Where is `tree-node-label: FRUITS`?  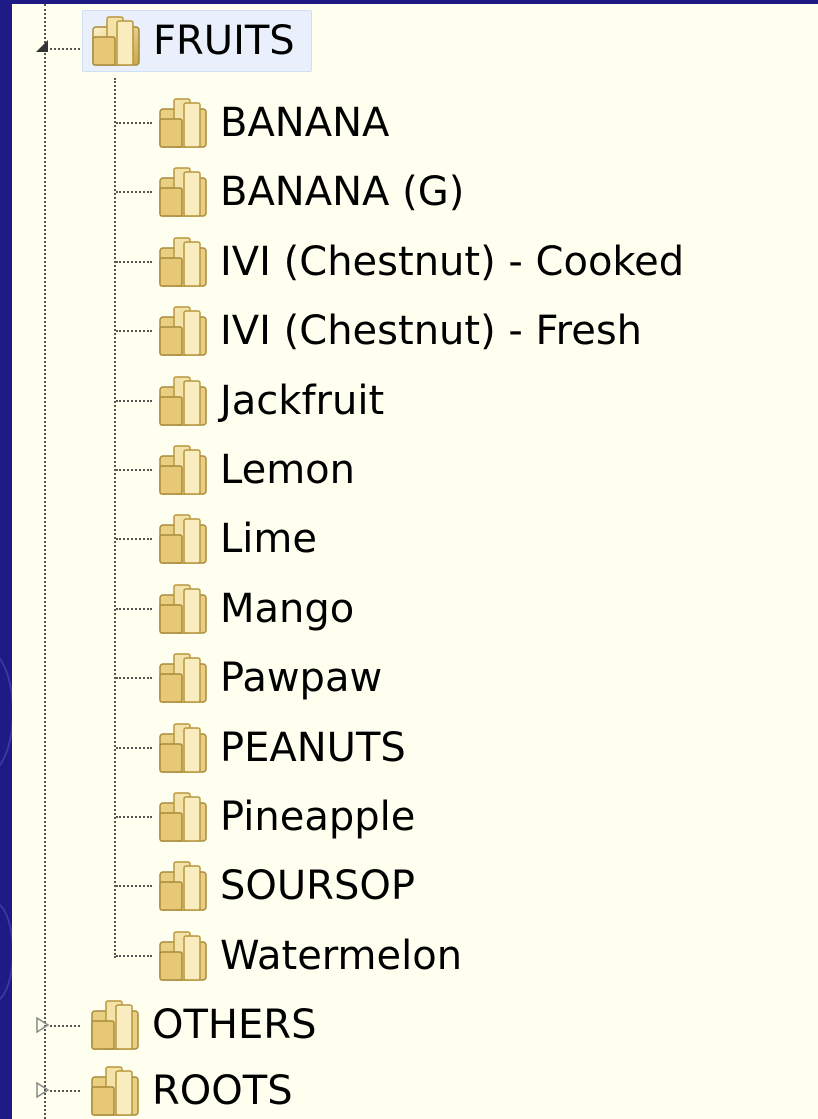
tree-node-label: FRUITS is located at coordinates (224, 41).